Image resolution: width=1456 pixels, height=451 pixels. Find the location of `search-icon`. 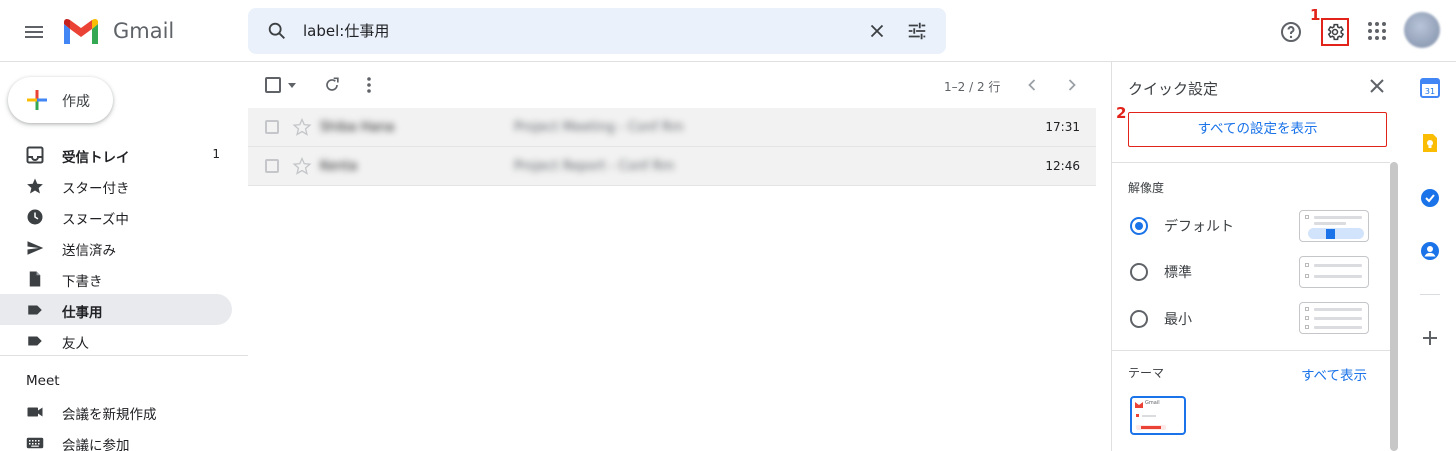

search-icon is located at coordinates (277, 31).